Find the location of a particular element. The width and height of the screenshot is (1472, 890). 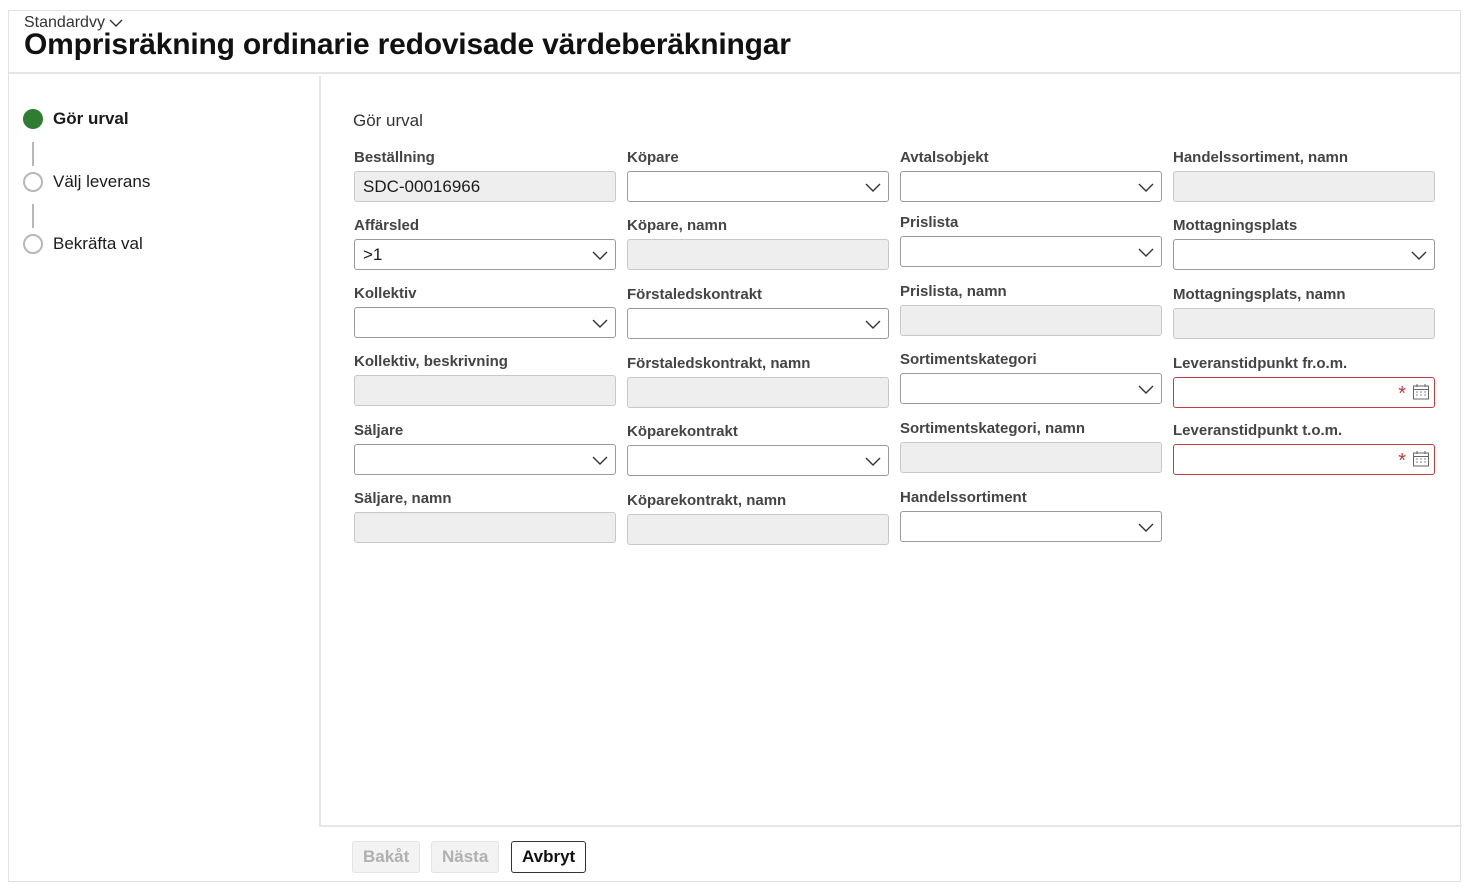

field-label: Sortimentskategori is located at coordinates (968, 359).